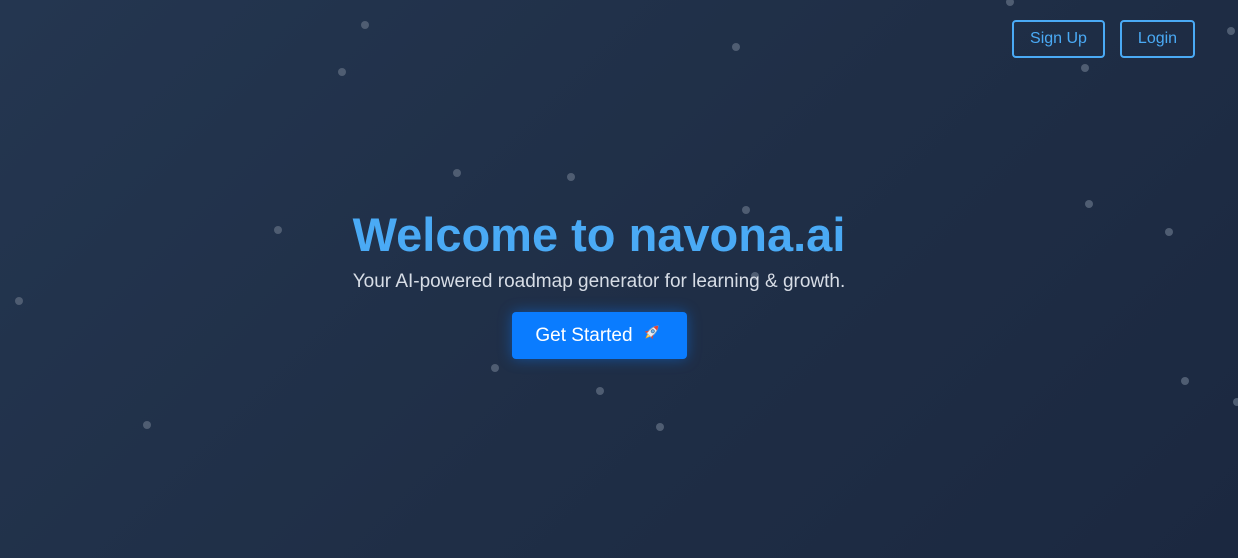  I want to click on signup-button: Sign Up, so click(1058, 39).